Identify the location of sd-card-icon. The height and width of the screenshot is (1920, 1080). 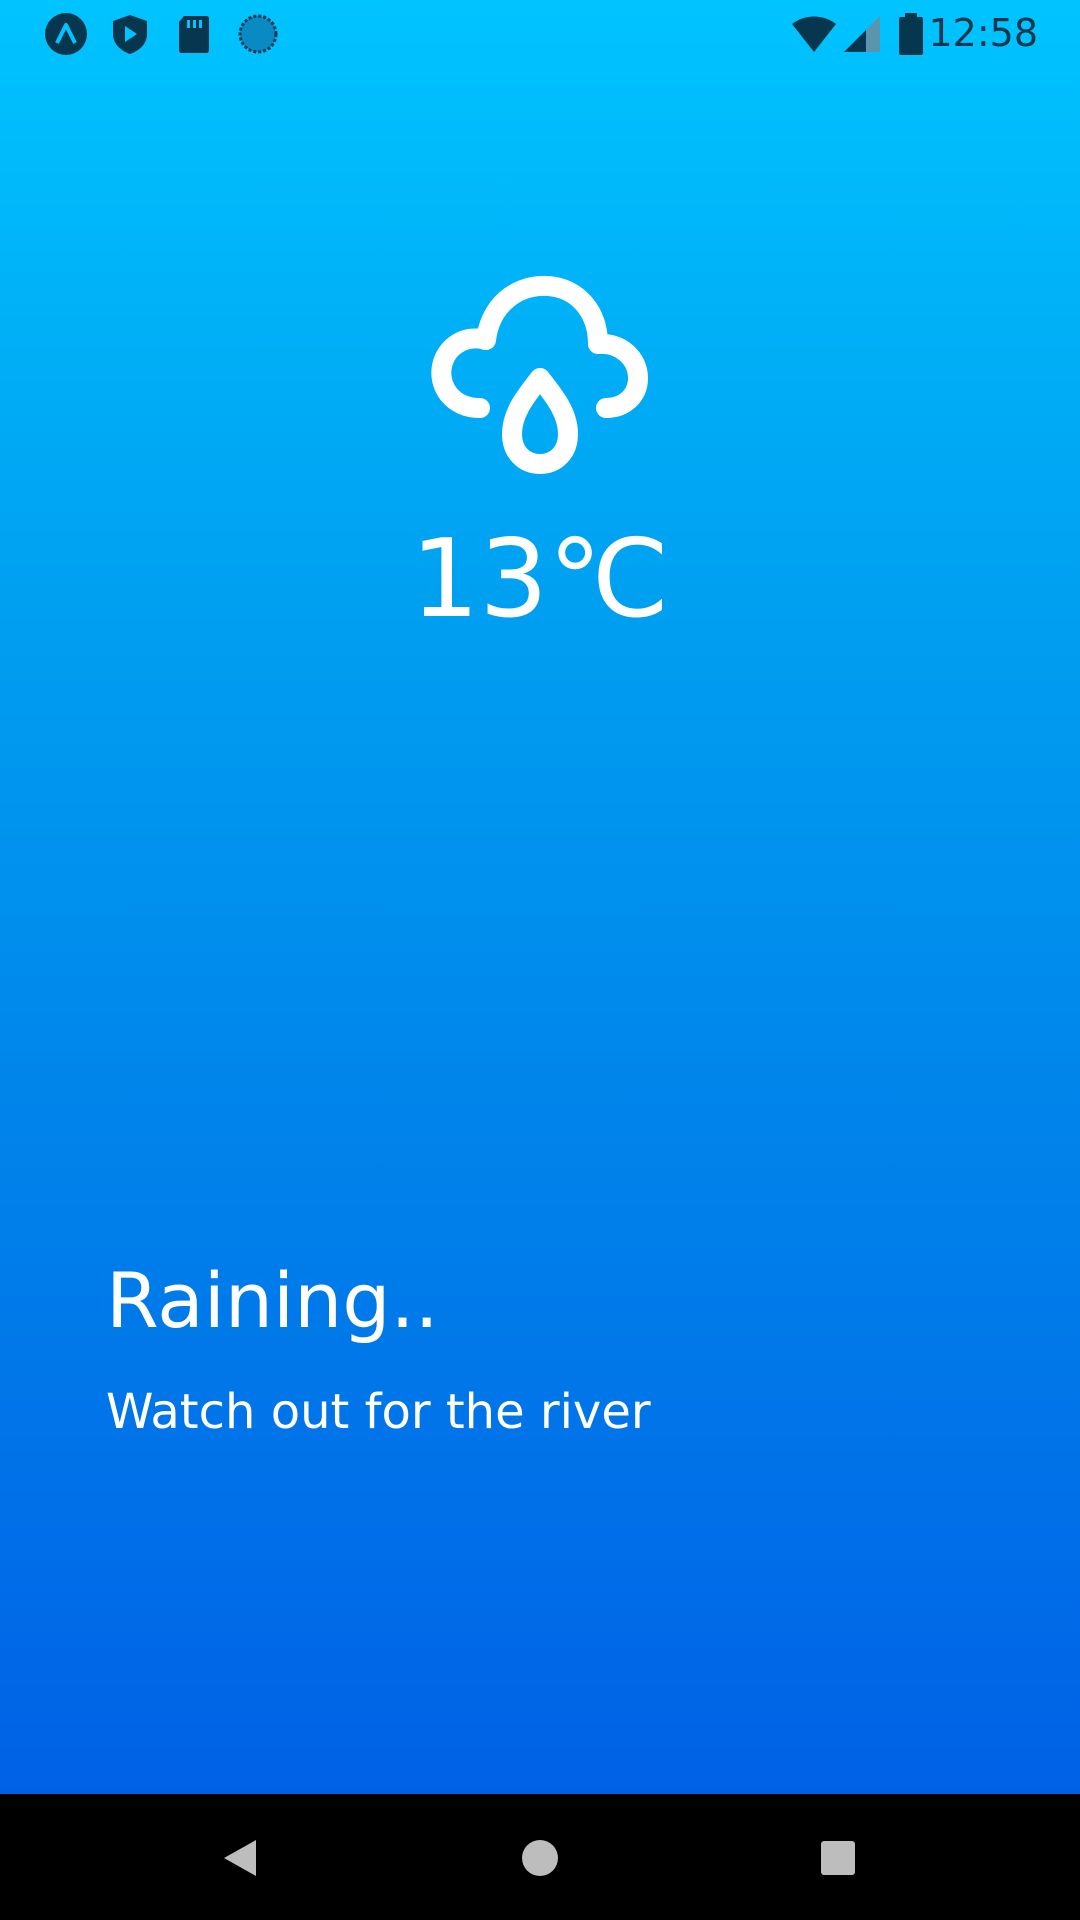
(194, 34).